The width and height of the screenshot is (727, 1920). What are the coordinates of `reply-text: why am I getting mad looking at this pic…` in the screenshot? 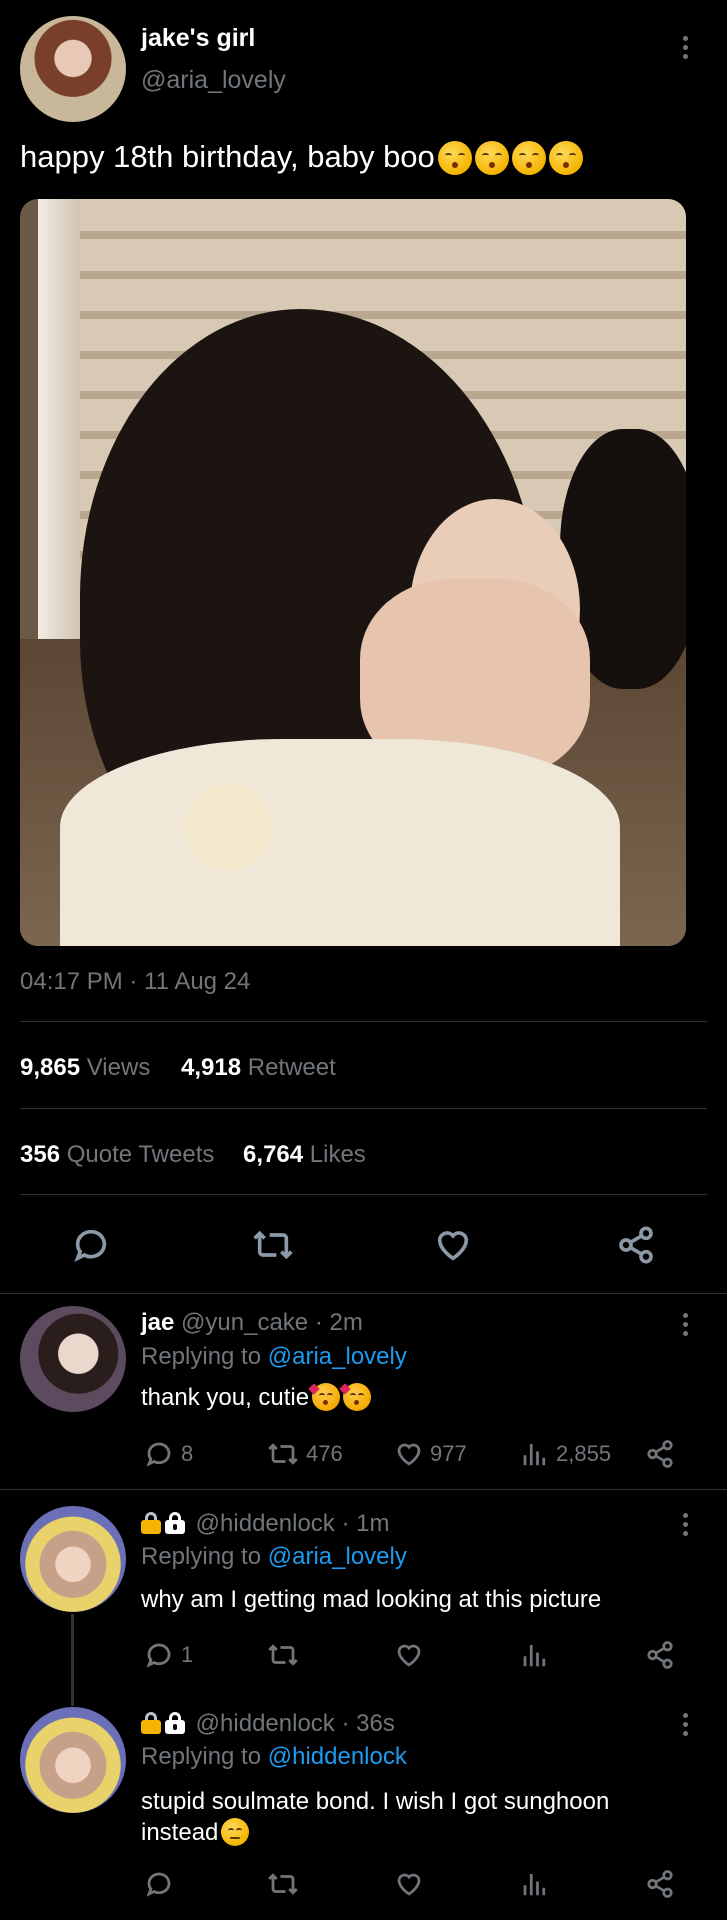 It's located at (371, 1599).